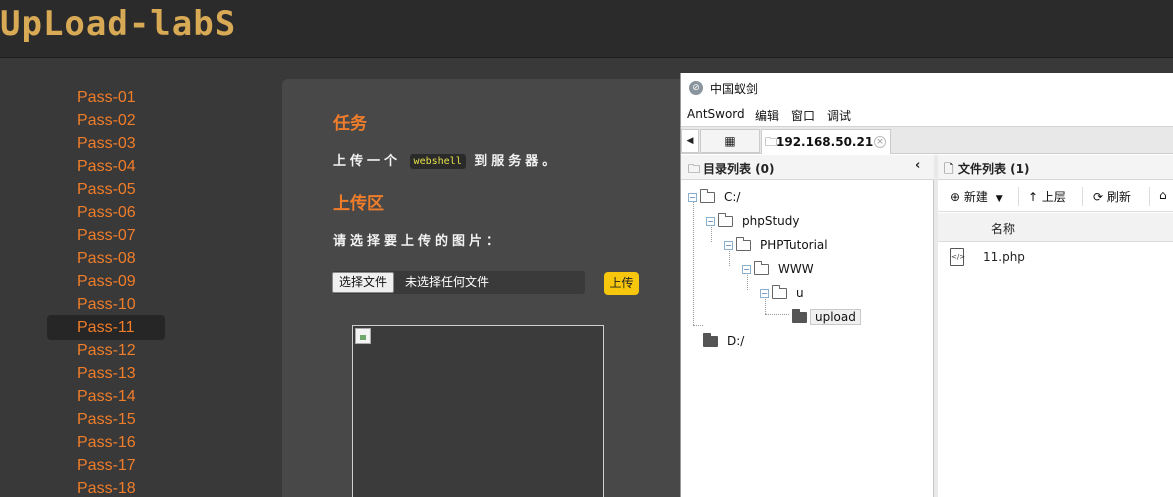  I want to click on tab-close-icon: ×, so click(880, 142).